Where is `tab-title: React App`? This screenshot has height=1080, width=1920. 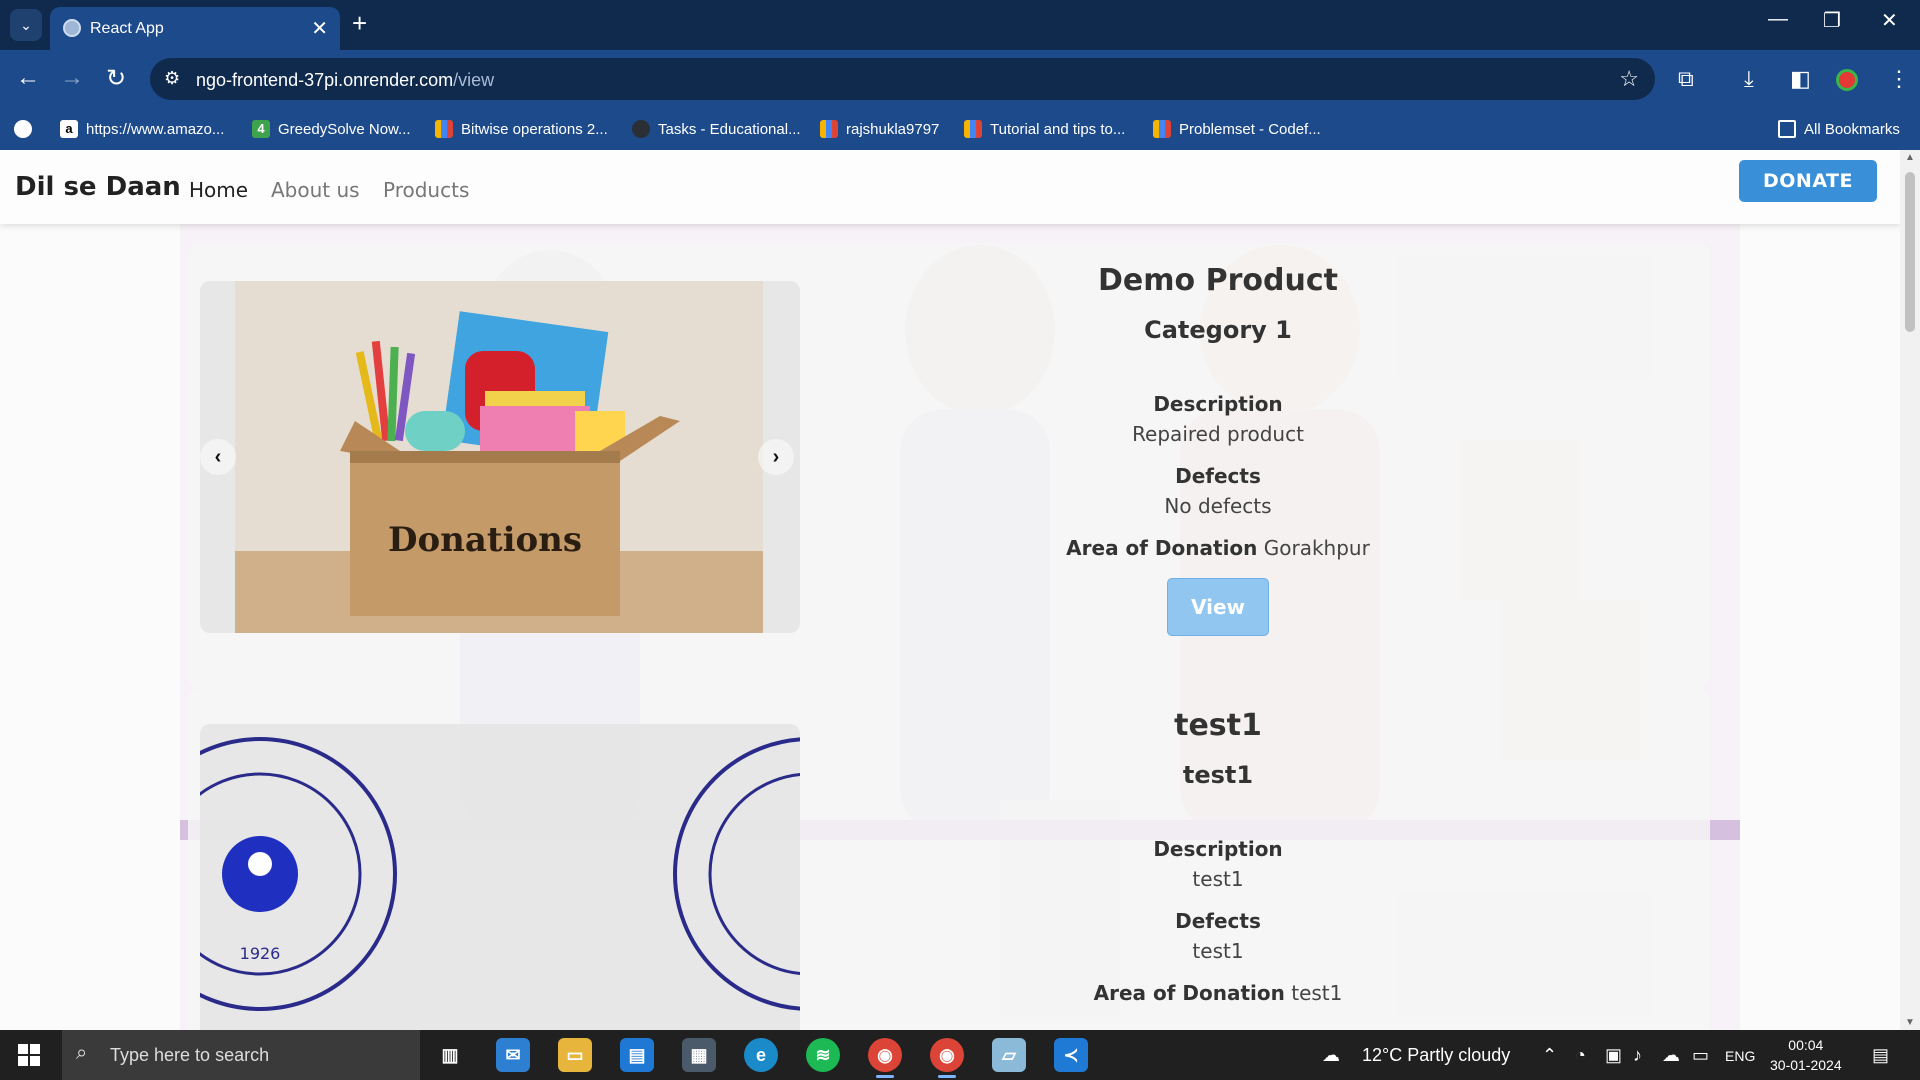
tab-title: React App is located at coordinates (127, 28).